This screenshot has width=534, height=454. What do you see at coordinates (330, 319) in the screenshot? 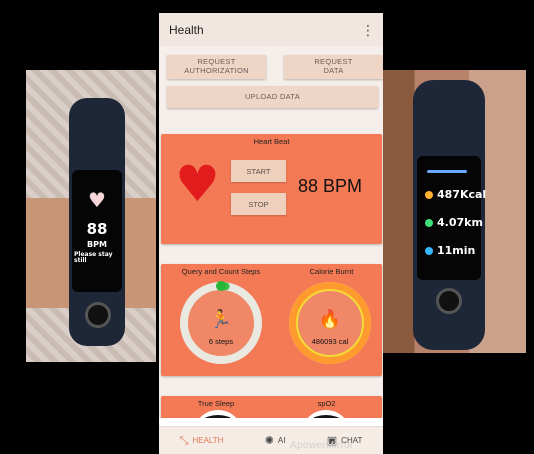
I see `flame-icon: 🔥` at bounding box center [330, 319].